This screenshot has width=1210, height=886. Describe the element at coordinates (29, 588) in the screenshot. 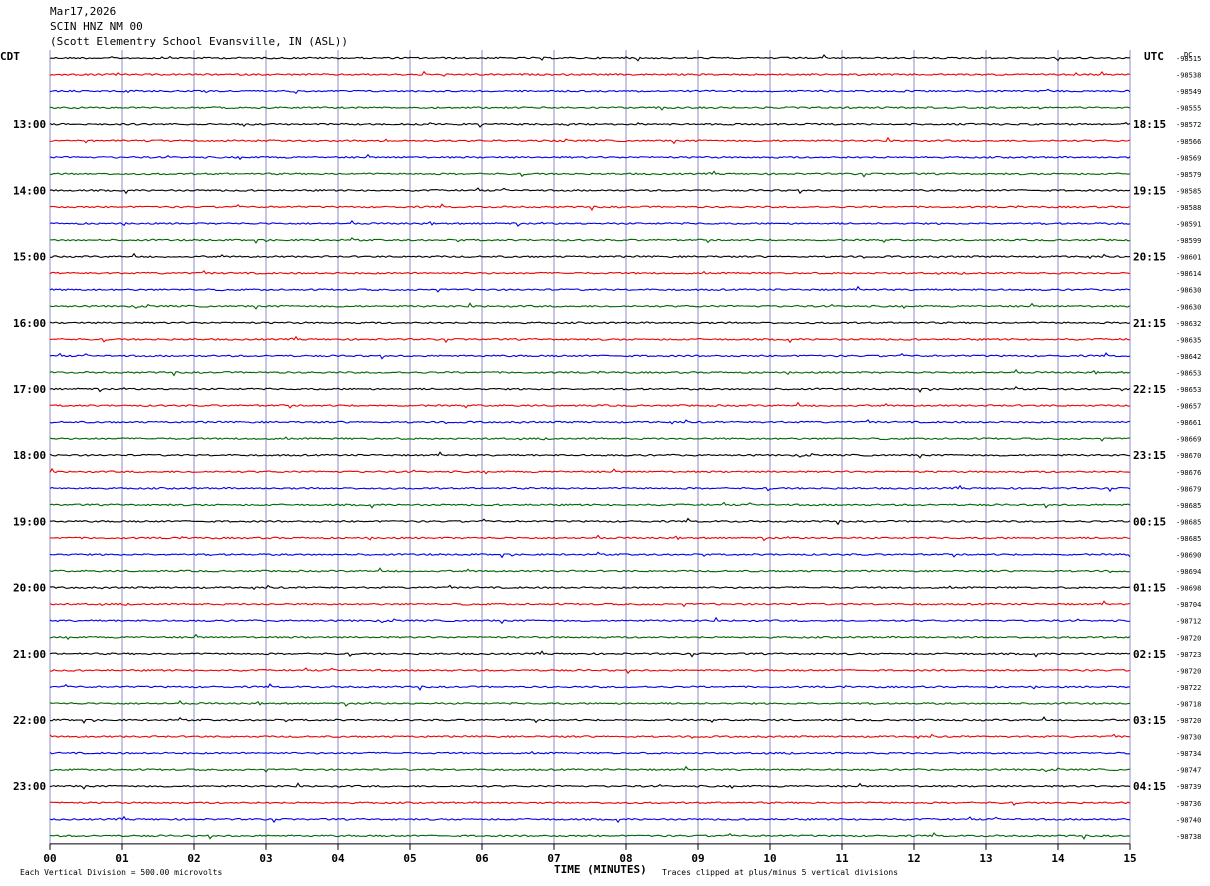

I see `left-hour-label: 20:00` at that location.